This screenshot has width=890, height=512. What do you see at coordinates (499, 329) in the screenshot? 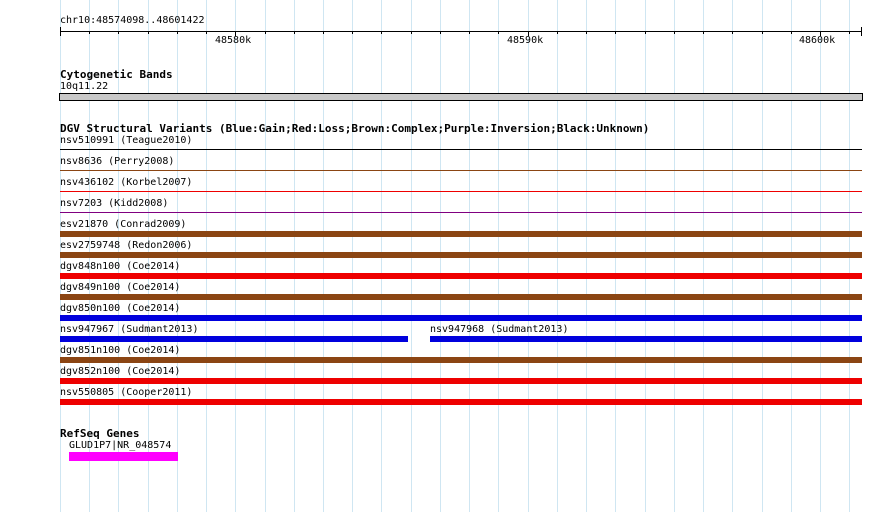
I see `dgv-feature-label: nsv947968 (Sudmant2013)` at bounding box center [499, 329].